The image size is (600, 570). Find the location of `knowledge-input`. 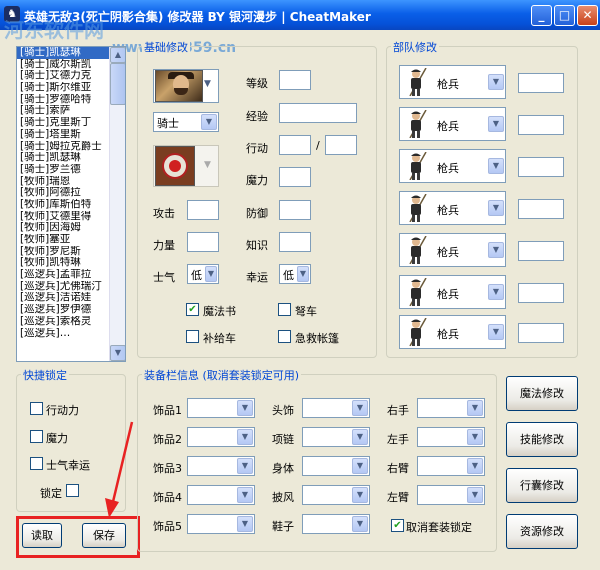

knowledge-input is located at coordinates (295, 242).